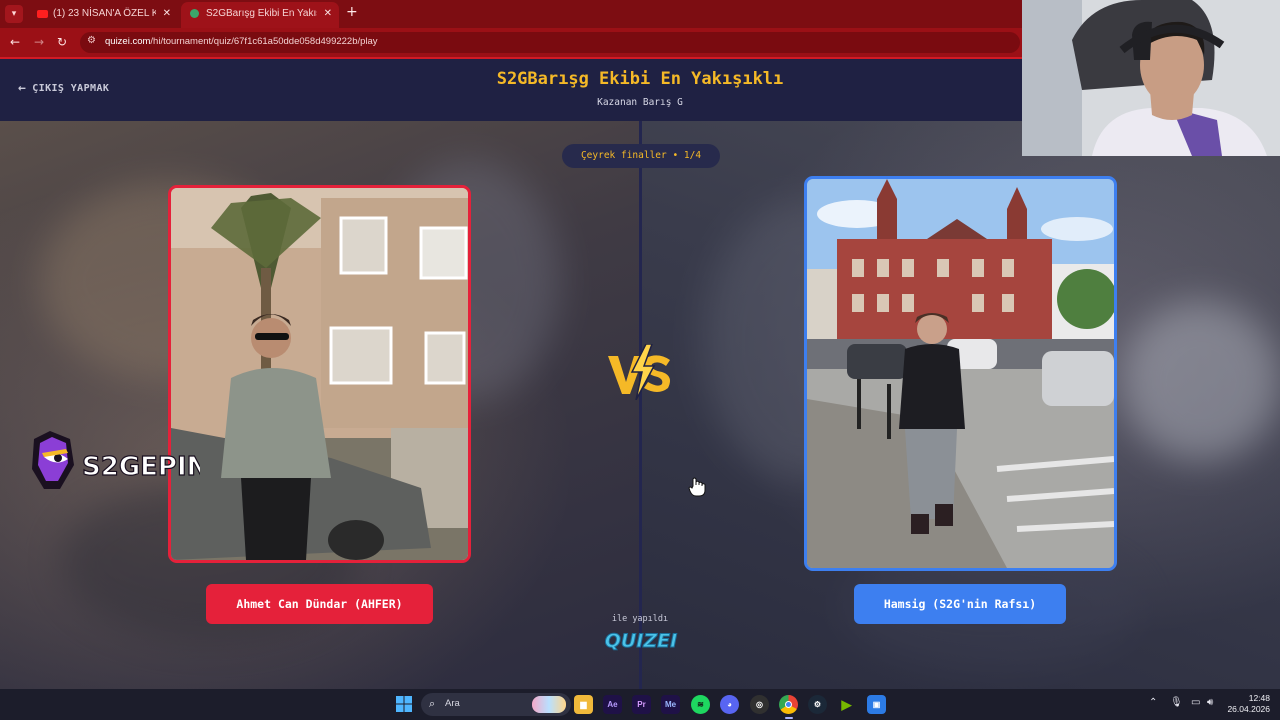 Image resolution: width=1280 pixels, height=720 pixels. I want to click on quizei-logo: QUIZEI, so click(641, 639).